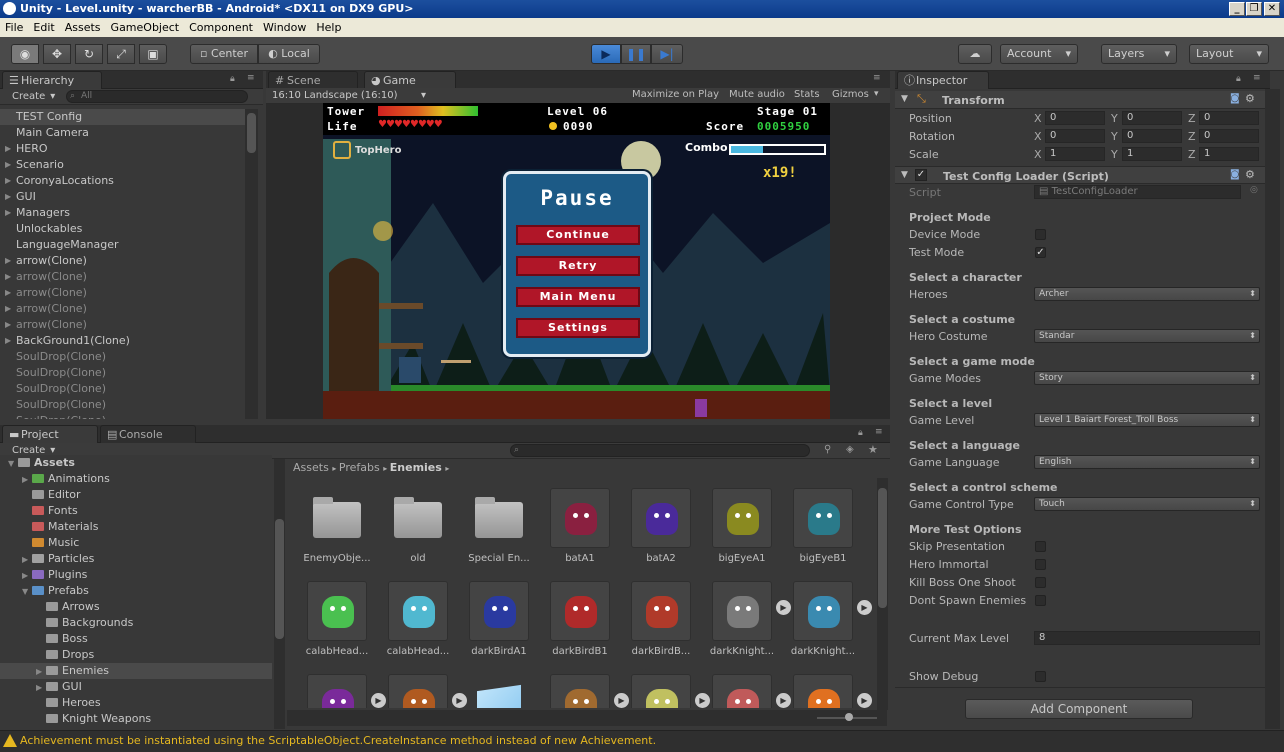 This screenshot has height=752, width=1284. I want to click on hierarchy-create-dropdown: Create ▾, so click(32, 97).